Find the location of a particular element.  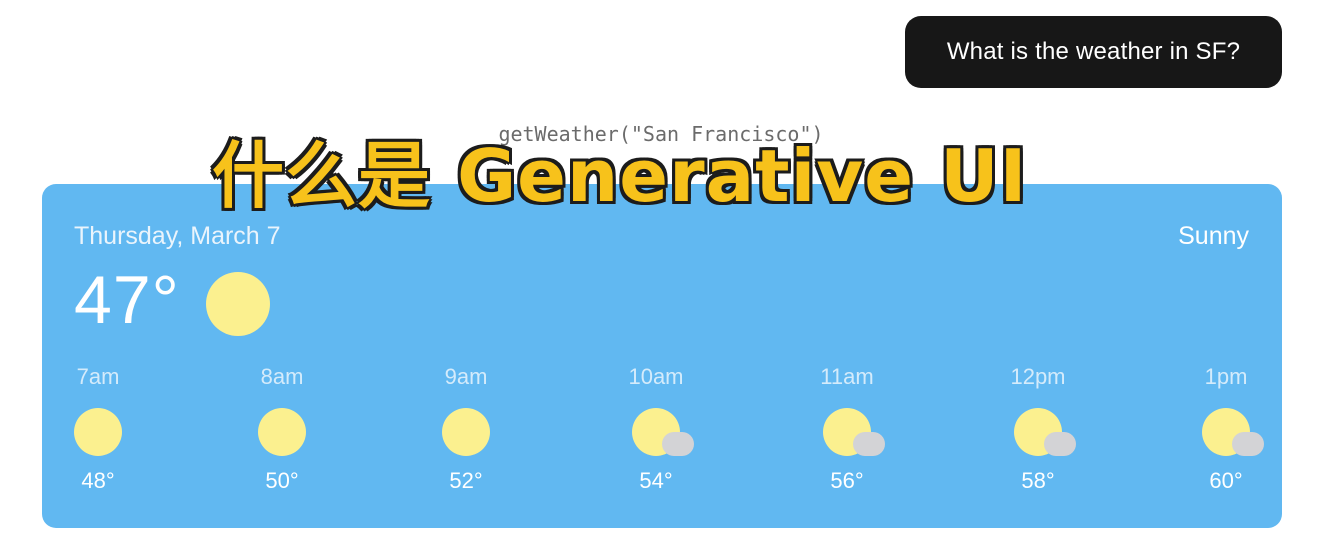

hour-temperature: 56° is located at coordinates (847, 480).